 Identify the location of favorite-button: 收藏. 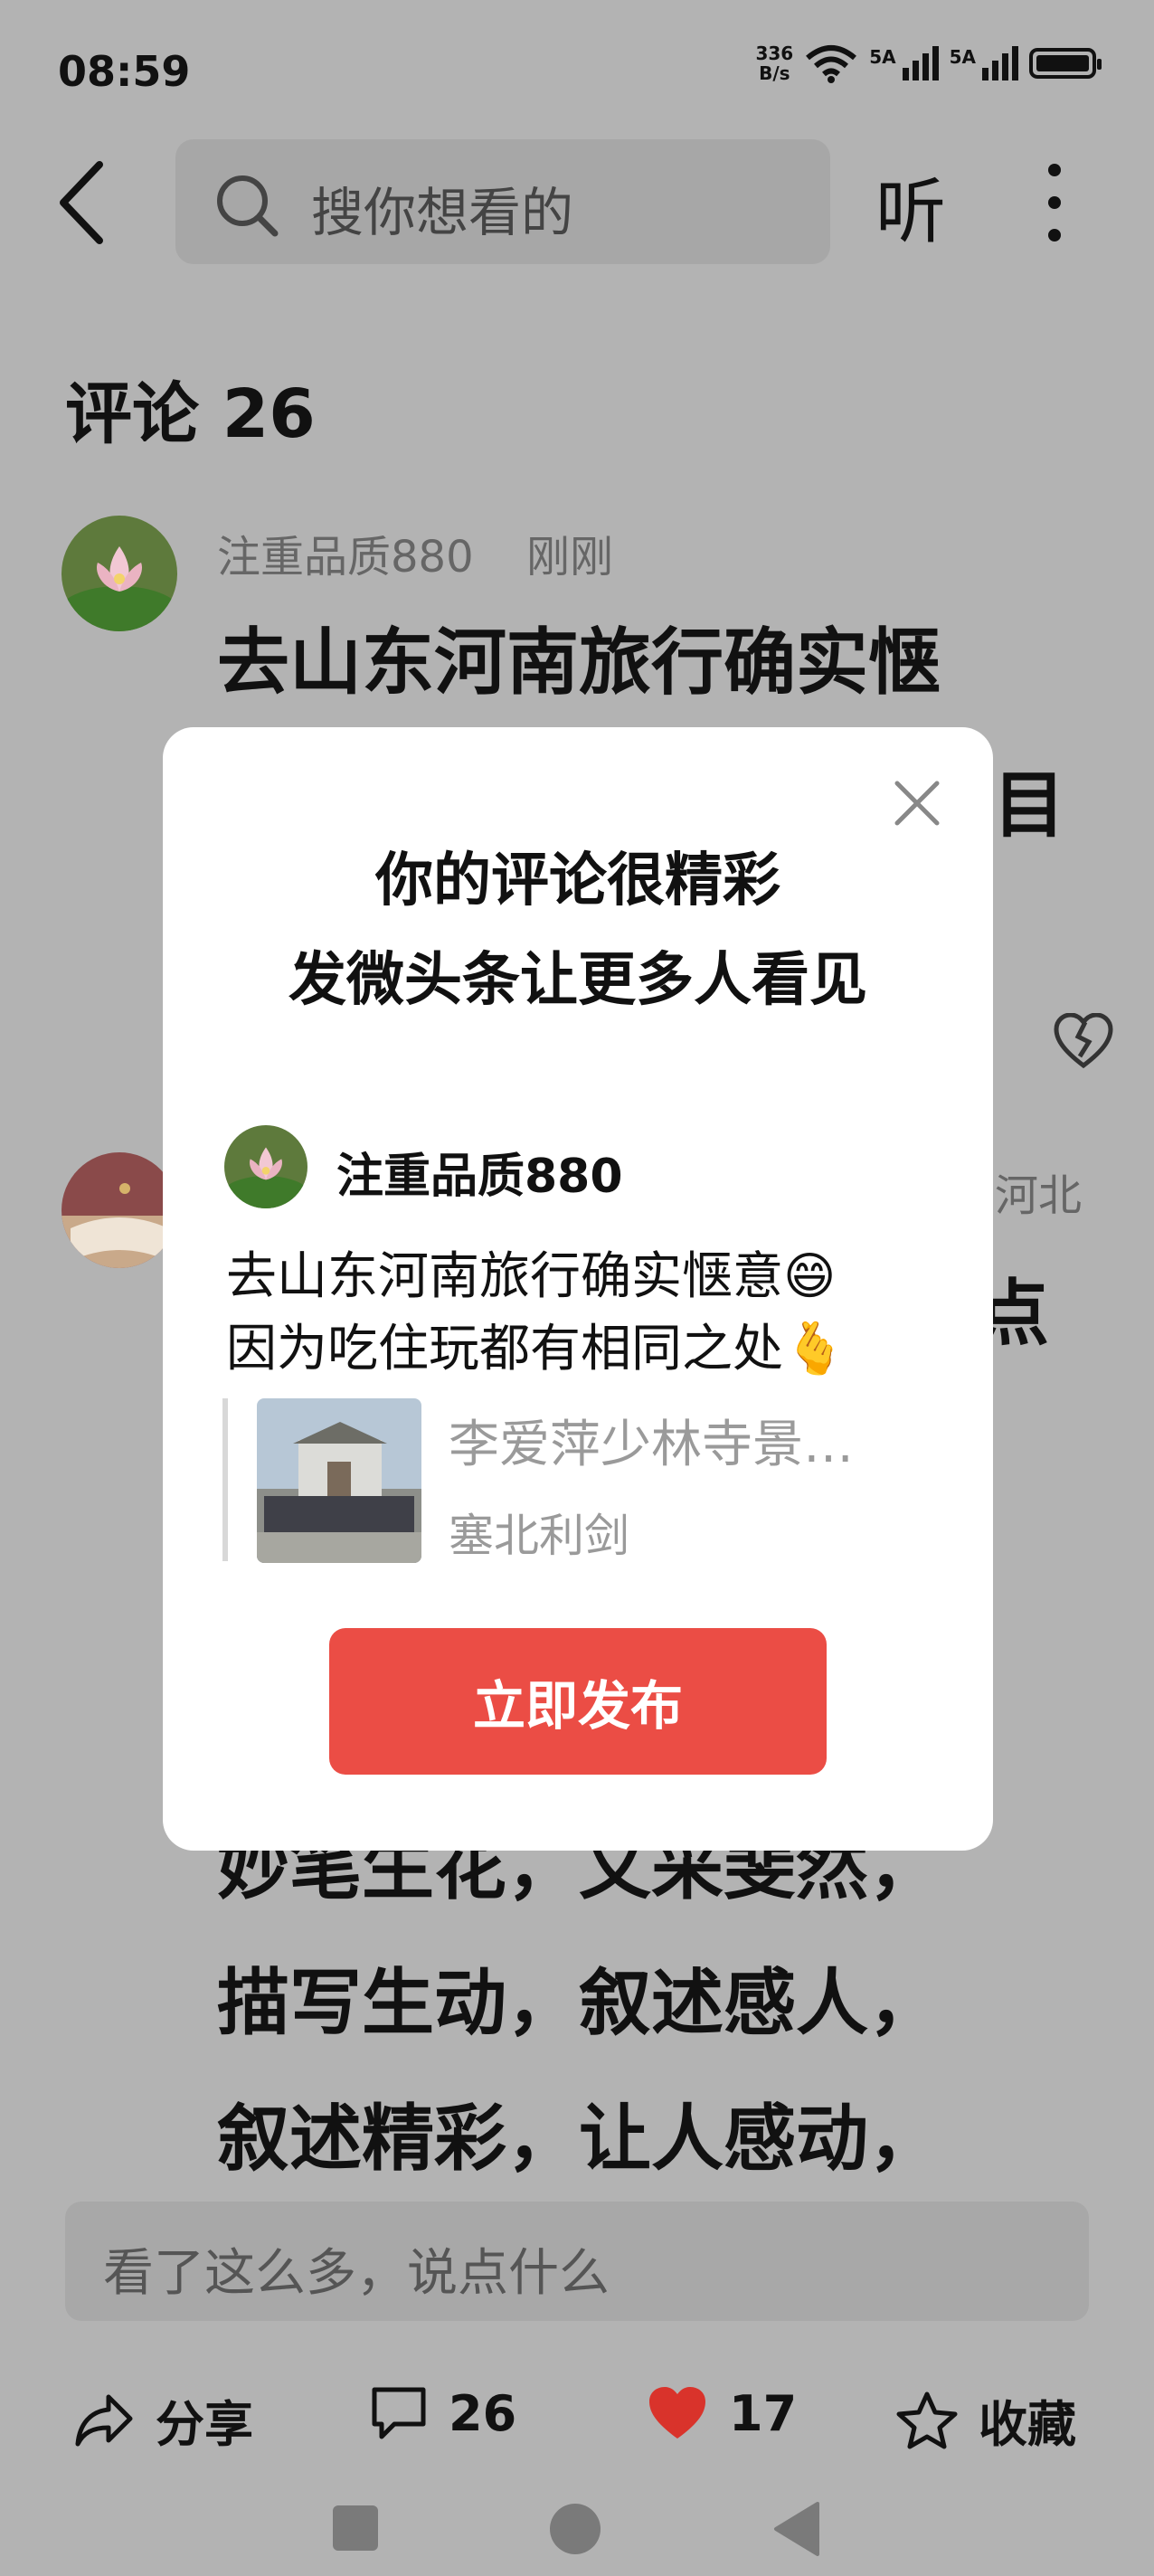
(985, 2420).